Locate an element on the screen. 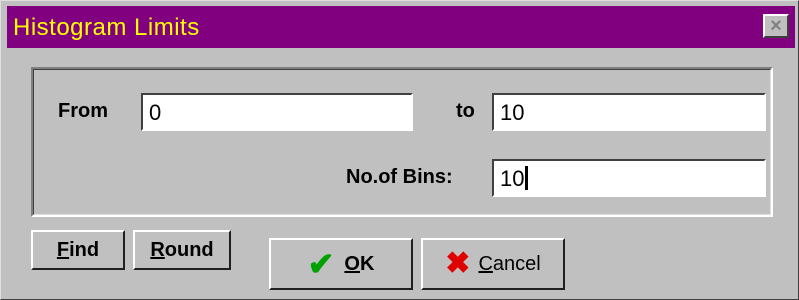 Image resolution: width=799 pixels, height=300 pixels. text-caret is located at coordinates (527, 178).